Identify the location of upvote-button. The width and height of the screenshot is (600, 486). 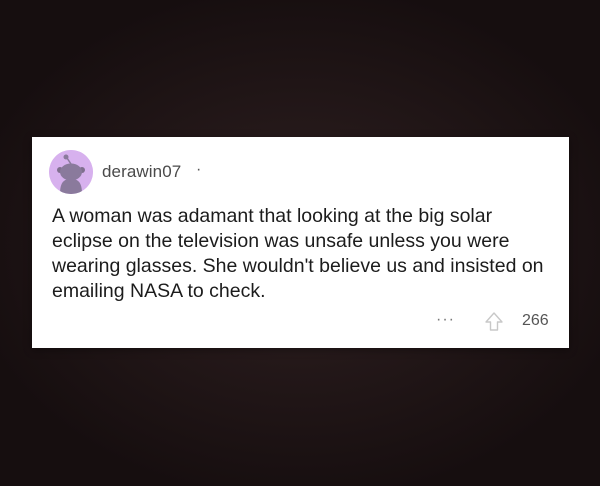
(494, 322).